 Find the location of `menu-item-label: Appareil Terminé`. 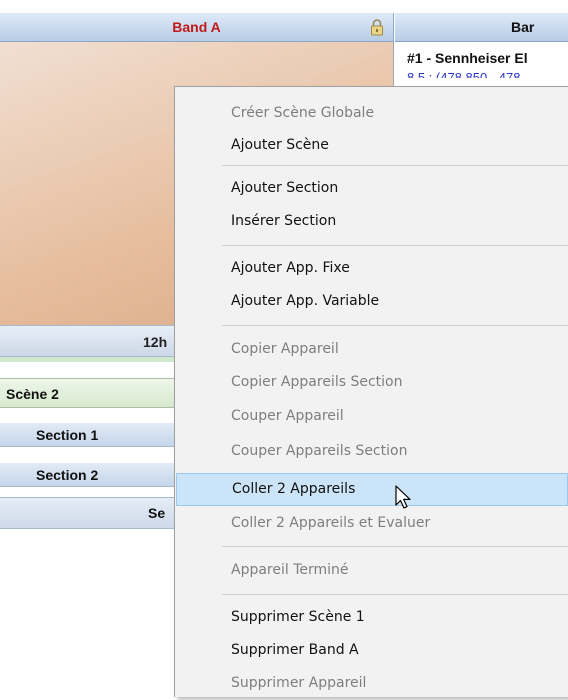

menu-item-label: Appareil Terminé is located at coordinates (290, 570).